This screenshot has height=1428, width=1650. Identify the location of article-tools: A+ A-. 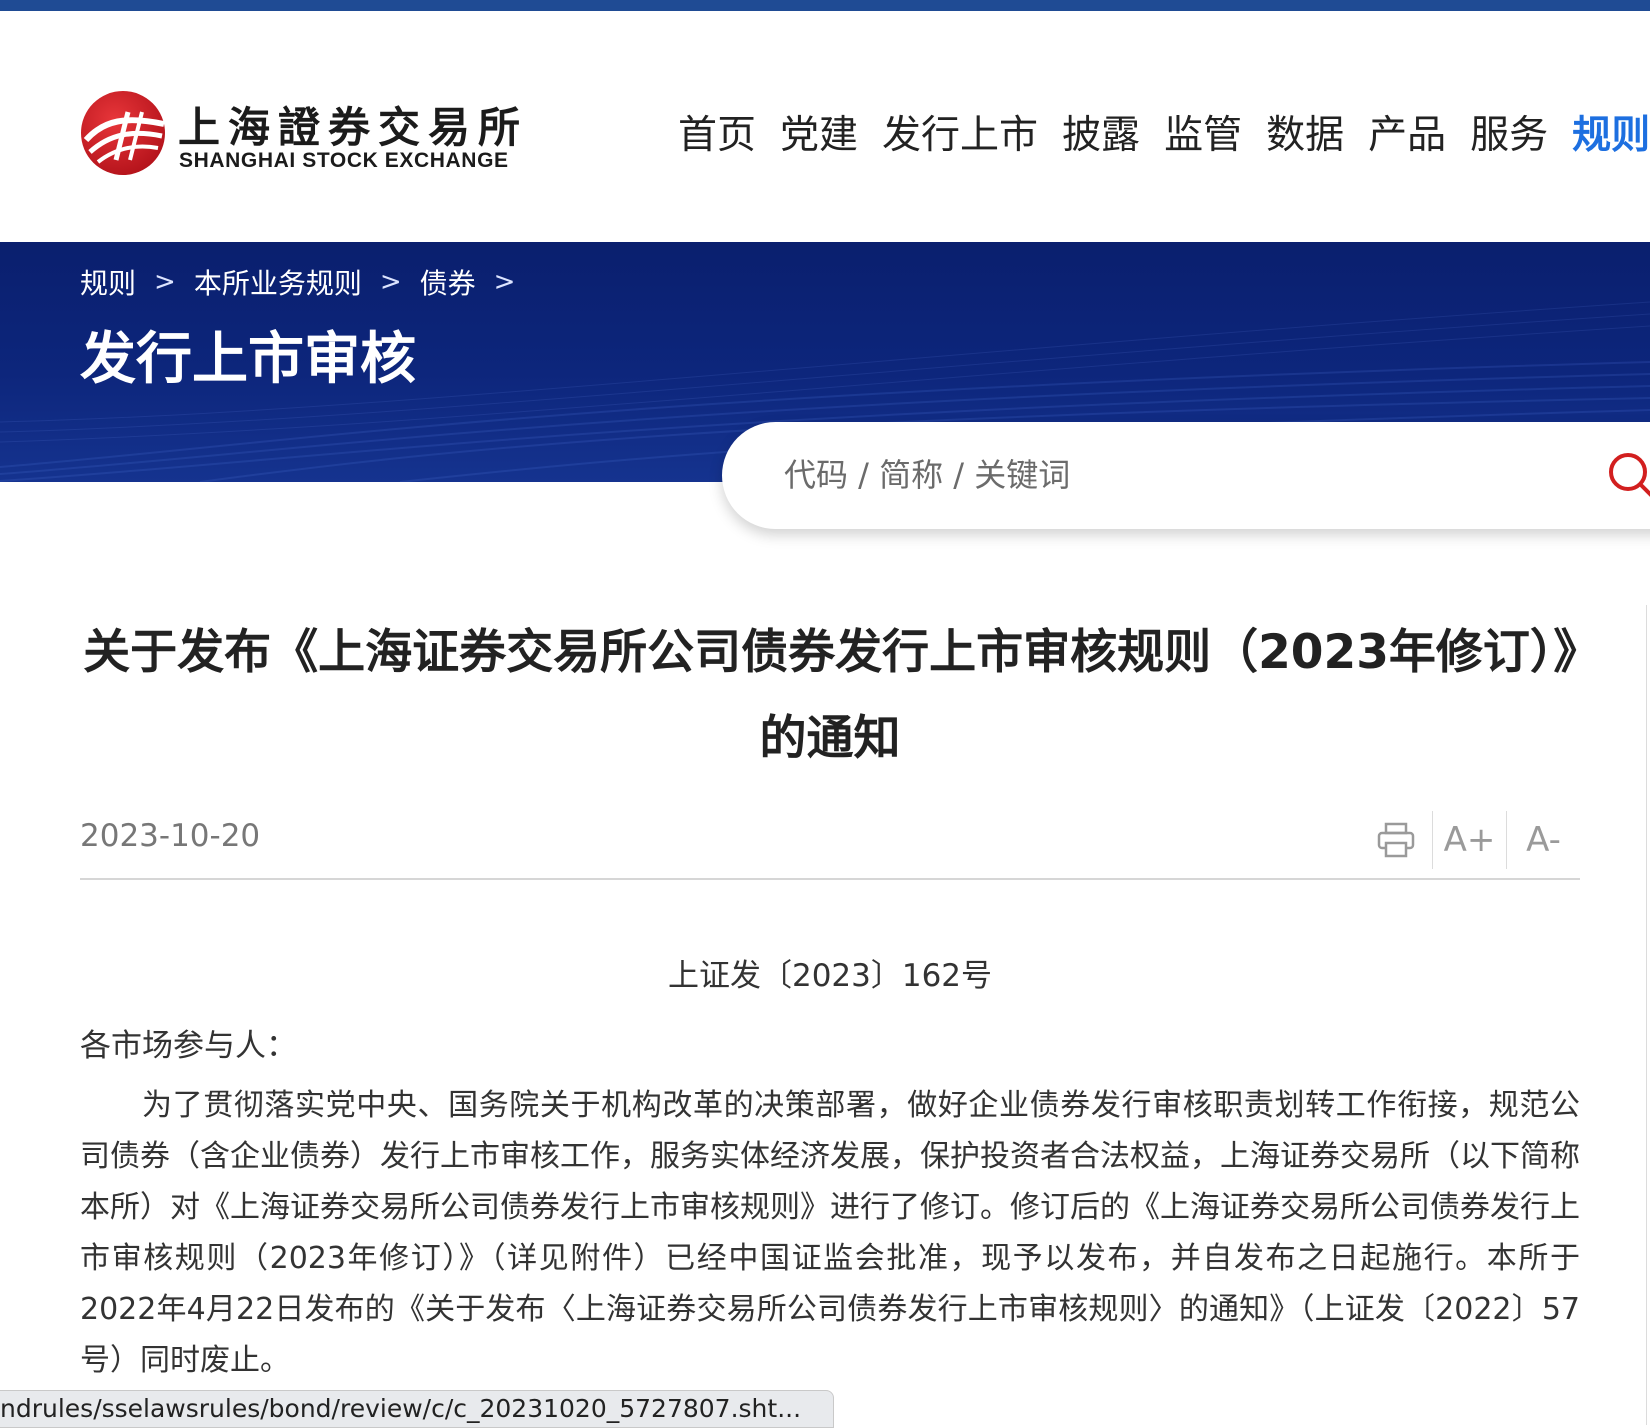
(1469, 840).